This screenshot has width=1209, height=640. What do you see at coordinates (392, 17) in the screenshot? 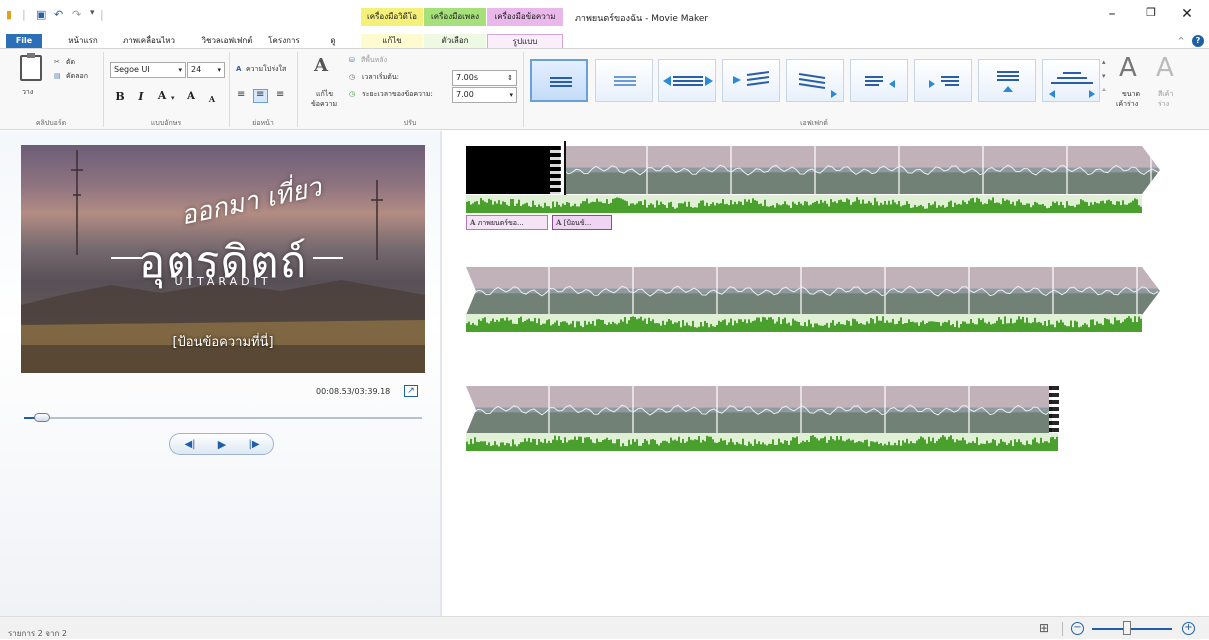
I see `context-group-video-tools: เครื่องมือวิดีโอ` at bounding box center [392, 17].